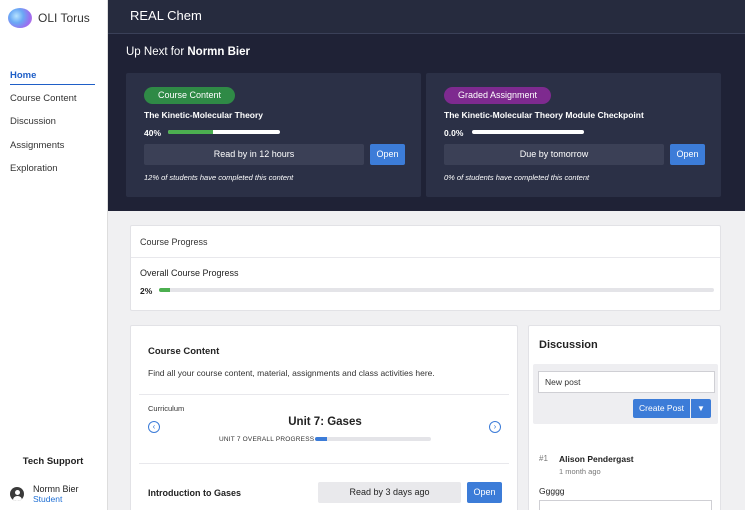 This screenshot has height=510, width=745. What do you see at coordinates (20, 18) in the screenshot?
I see `oli-logo-icon` at bounding box center [20, 18].